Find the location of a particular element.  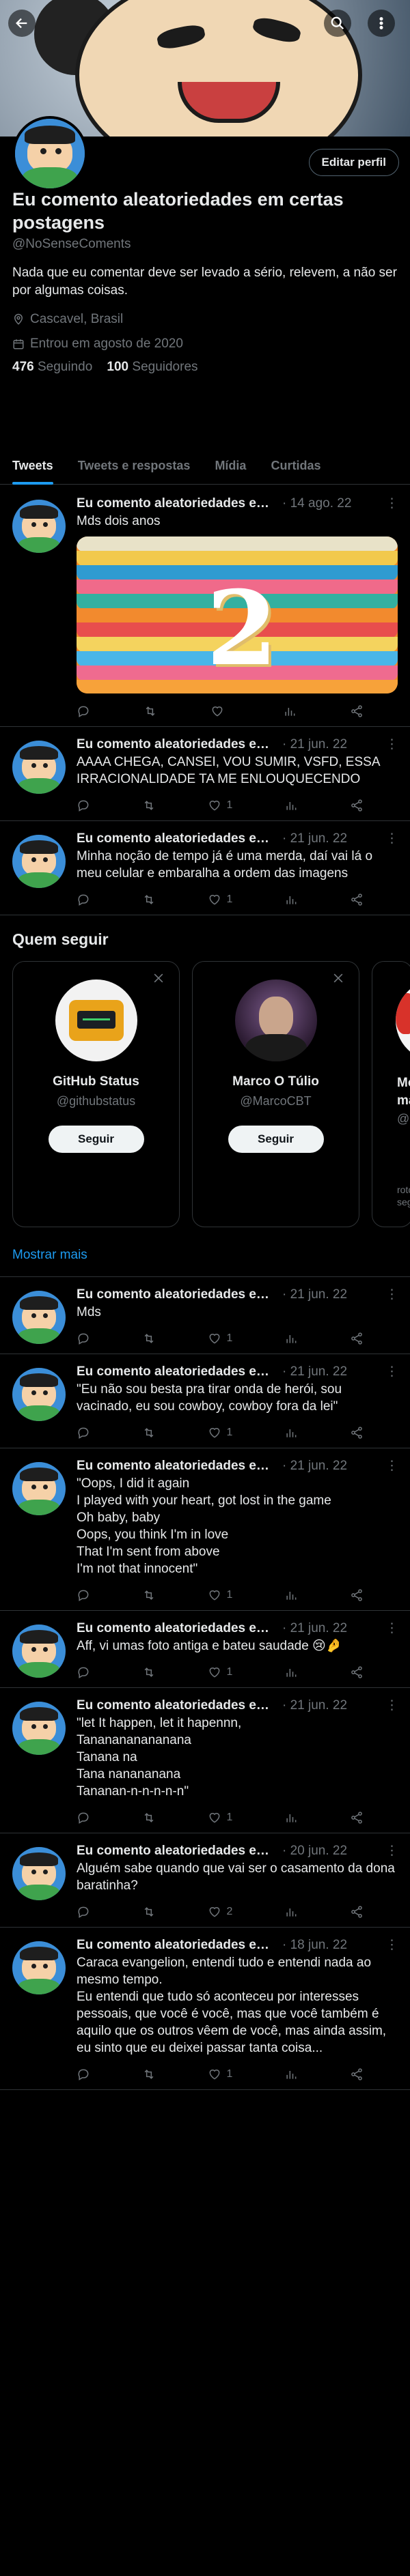

like-button is located at coordinates (220, 711).